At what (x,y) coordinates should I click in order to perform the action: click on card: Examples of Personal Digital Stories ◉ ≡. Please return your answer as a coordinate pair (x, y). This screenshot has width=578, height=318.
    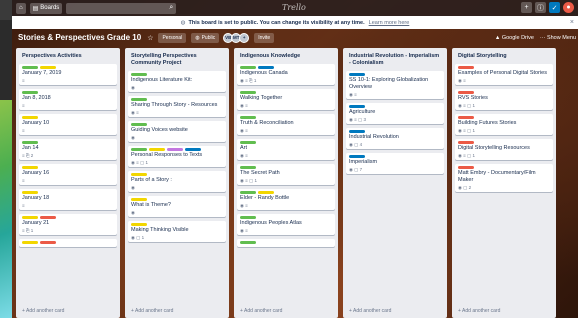
    Looking at the image, I should click on (504, 74).